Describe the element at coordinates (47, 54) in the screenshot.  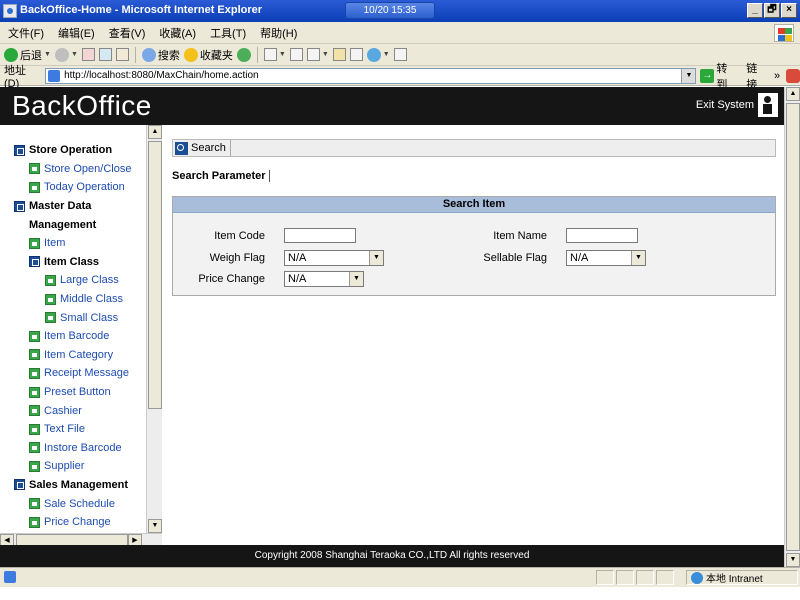
I see `back-dropdown-icon: ▼` at that location.